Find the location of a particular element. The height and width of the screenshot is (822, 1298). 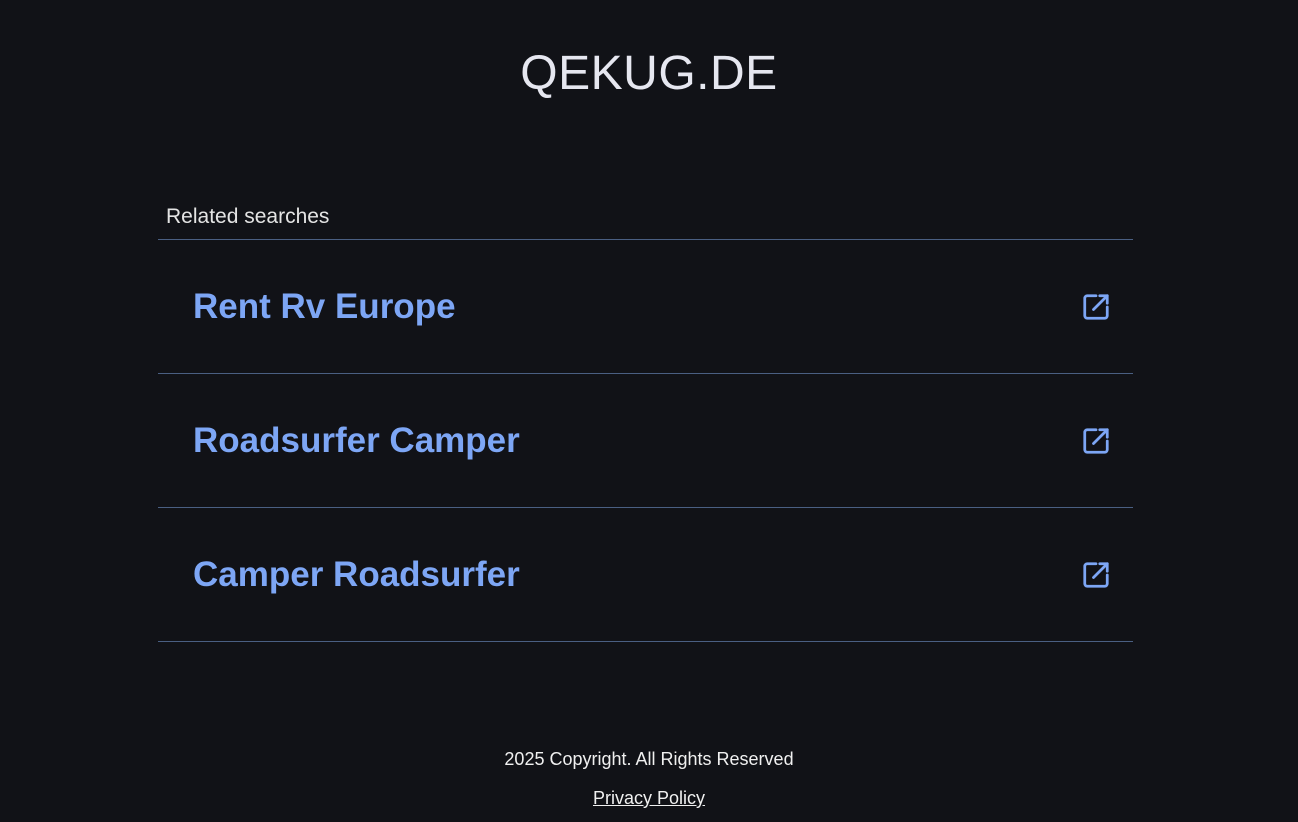

related-searches-heading: Related searches is located at coordinates (645, 221).